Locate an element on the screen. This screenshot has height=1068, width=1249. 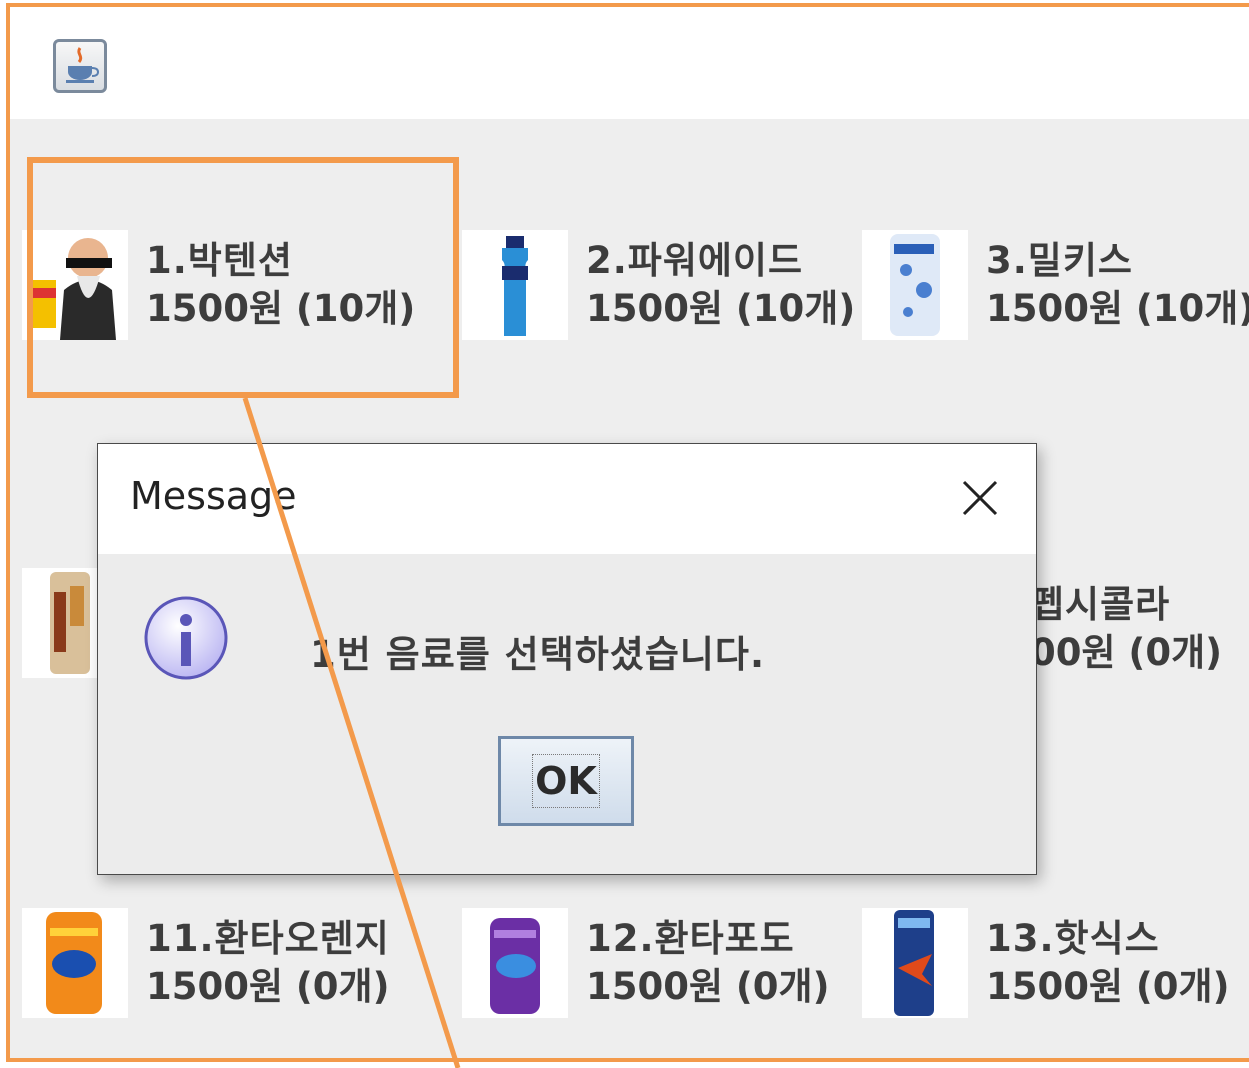
hot6-can-icon is located at coordinates (915, 963).